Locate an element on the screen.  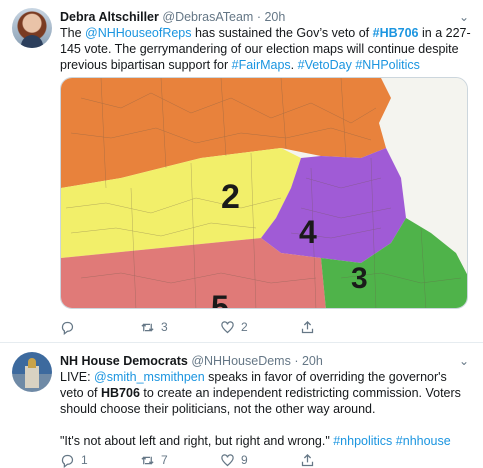
reply-button: 1 is located at coordinates (100, 460).